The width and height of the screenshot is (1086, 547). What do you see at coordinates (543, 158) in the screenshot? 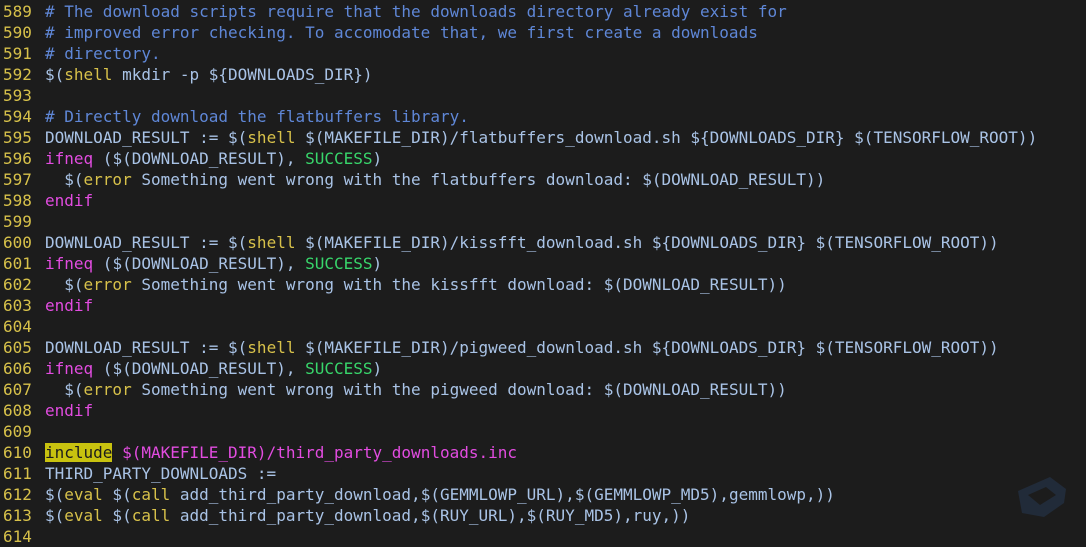
I see `code-line: 596 ifneq ($(DOWNLOAD_RESULT), SUCCESS)` at bounding box center [543, 158].